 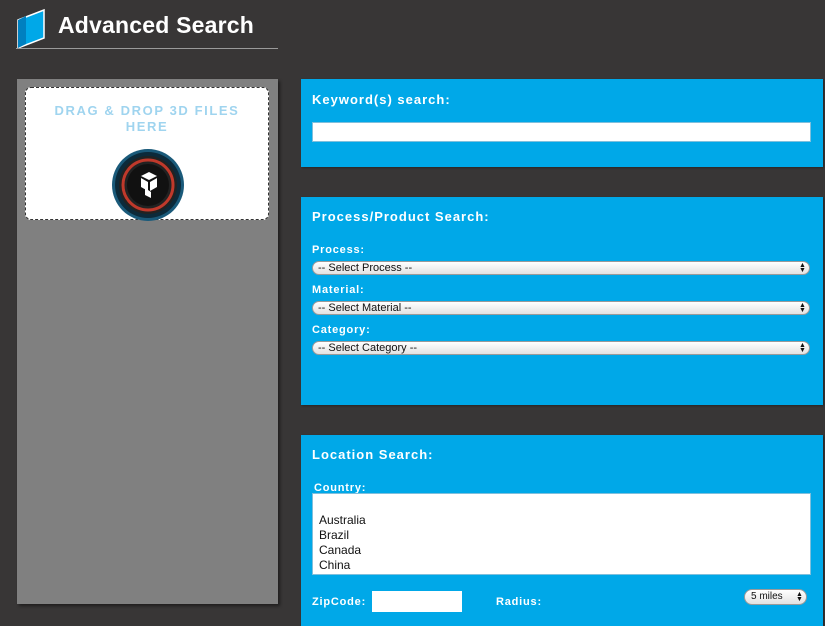 What do you see at coordinates (147, 118) in the screenshot?
I see `drop-zone-label: DRAG & DROP 3D FILES HERE` at bounding box center [147, 118].